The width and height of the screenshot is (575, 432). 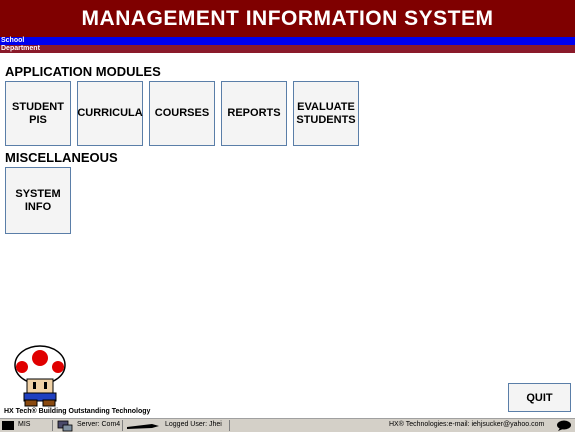 What do you see at coordinates (83, 71) in the screenshot?
I see `section-application-modules: APPLICATION MODULES` at bounding box center [83, 71].